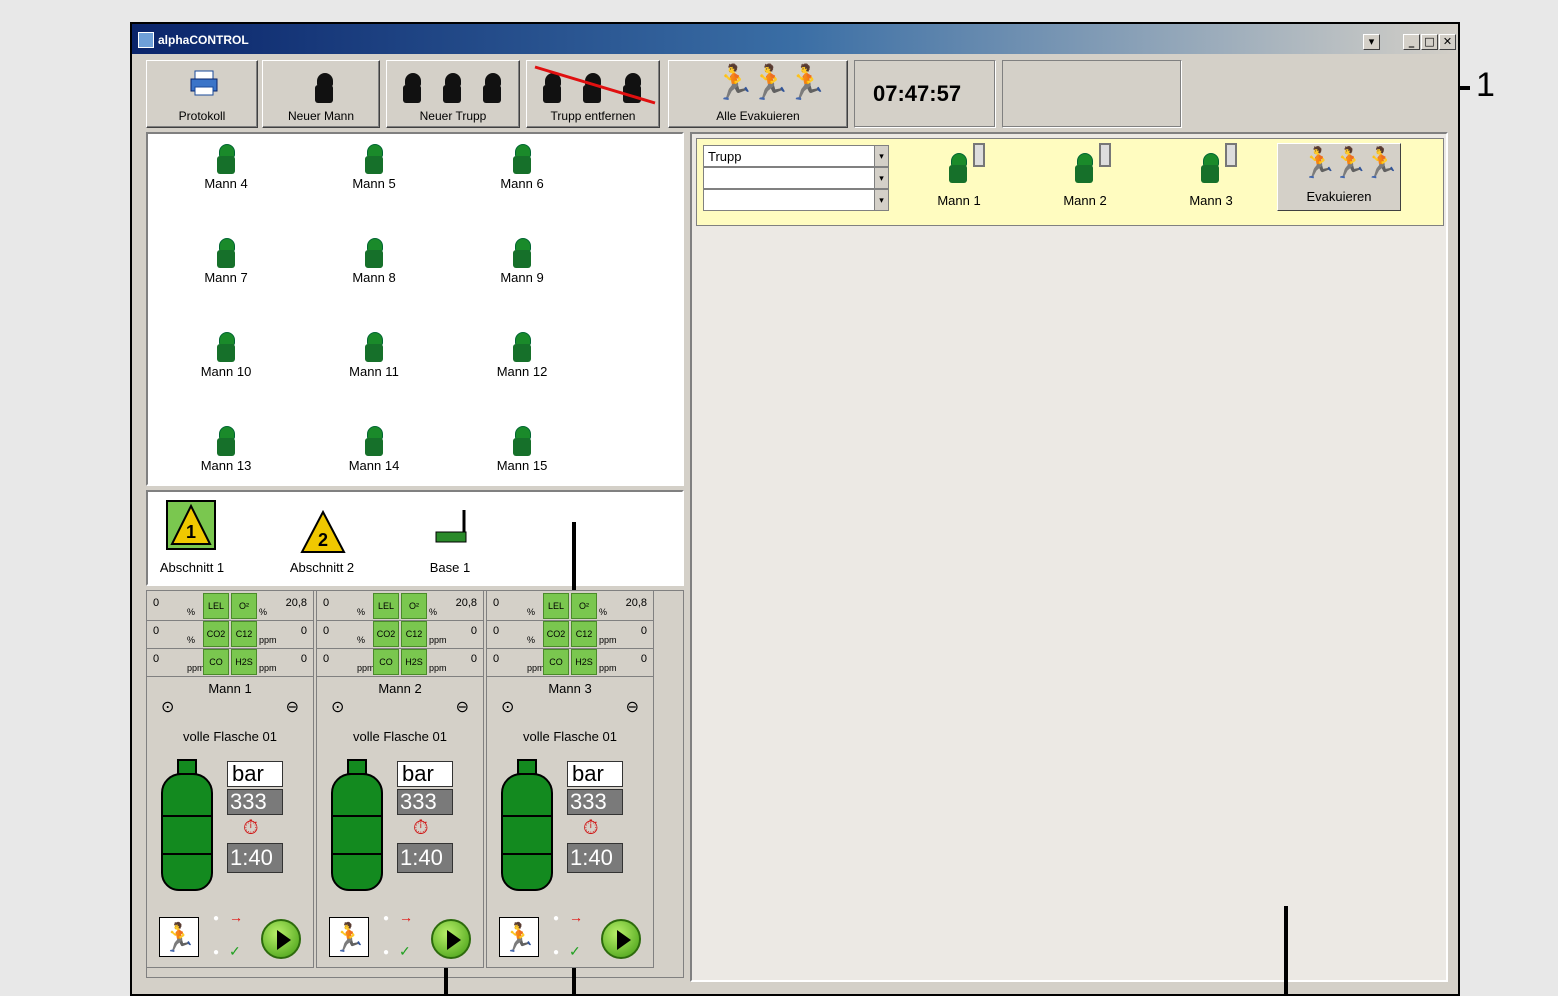 This screenshot has height=996, width=1558. What do you see at coordinates (570, 688) in the screenshot?
I see `card-man-name: Mann 3` at bounding box center [570, 688].